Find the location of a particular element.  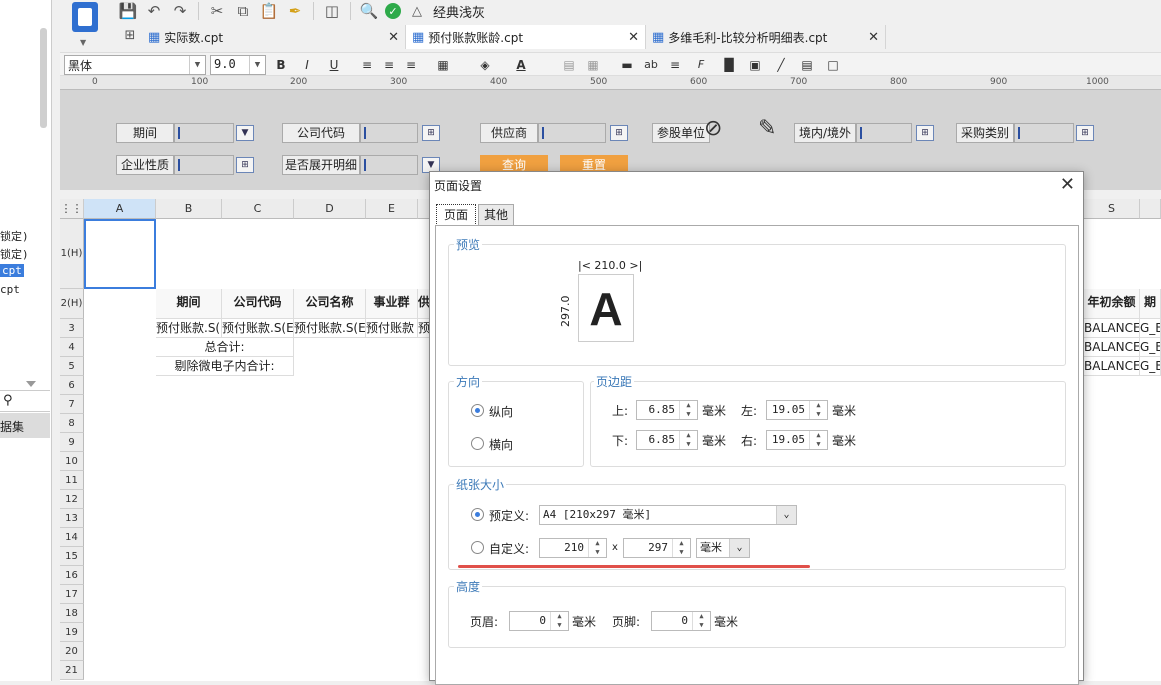

app-logo-icon is located at coordinates (85, 17).